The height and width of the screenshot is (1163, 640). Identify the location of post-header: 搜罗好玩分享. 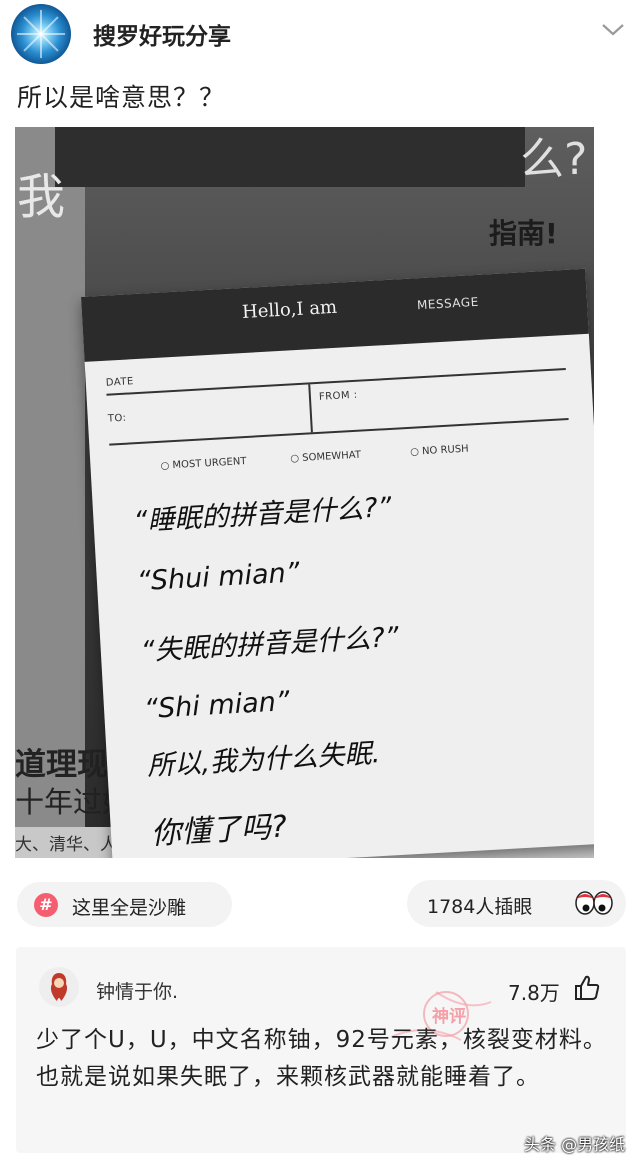
(320, 33).